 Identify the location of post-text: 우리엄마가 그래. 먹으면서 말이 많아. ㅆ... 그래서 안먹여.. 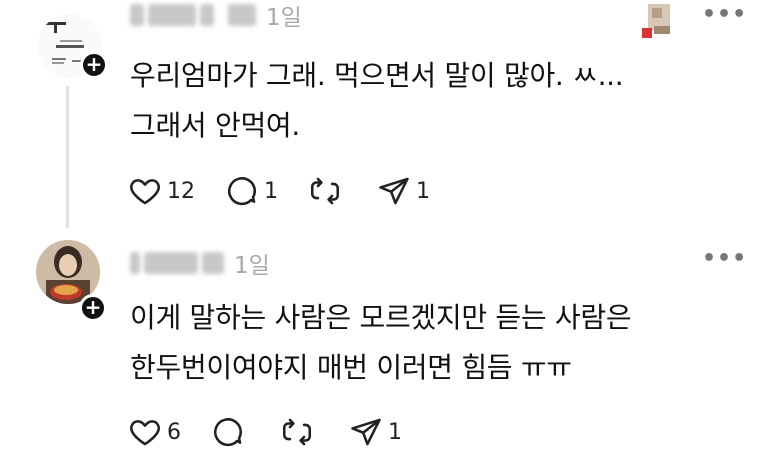
(377, 100).